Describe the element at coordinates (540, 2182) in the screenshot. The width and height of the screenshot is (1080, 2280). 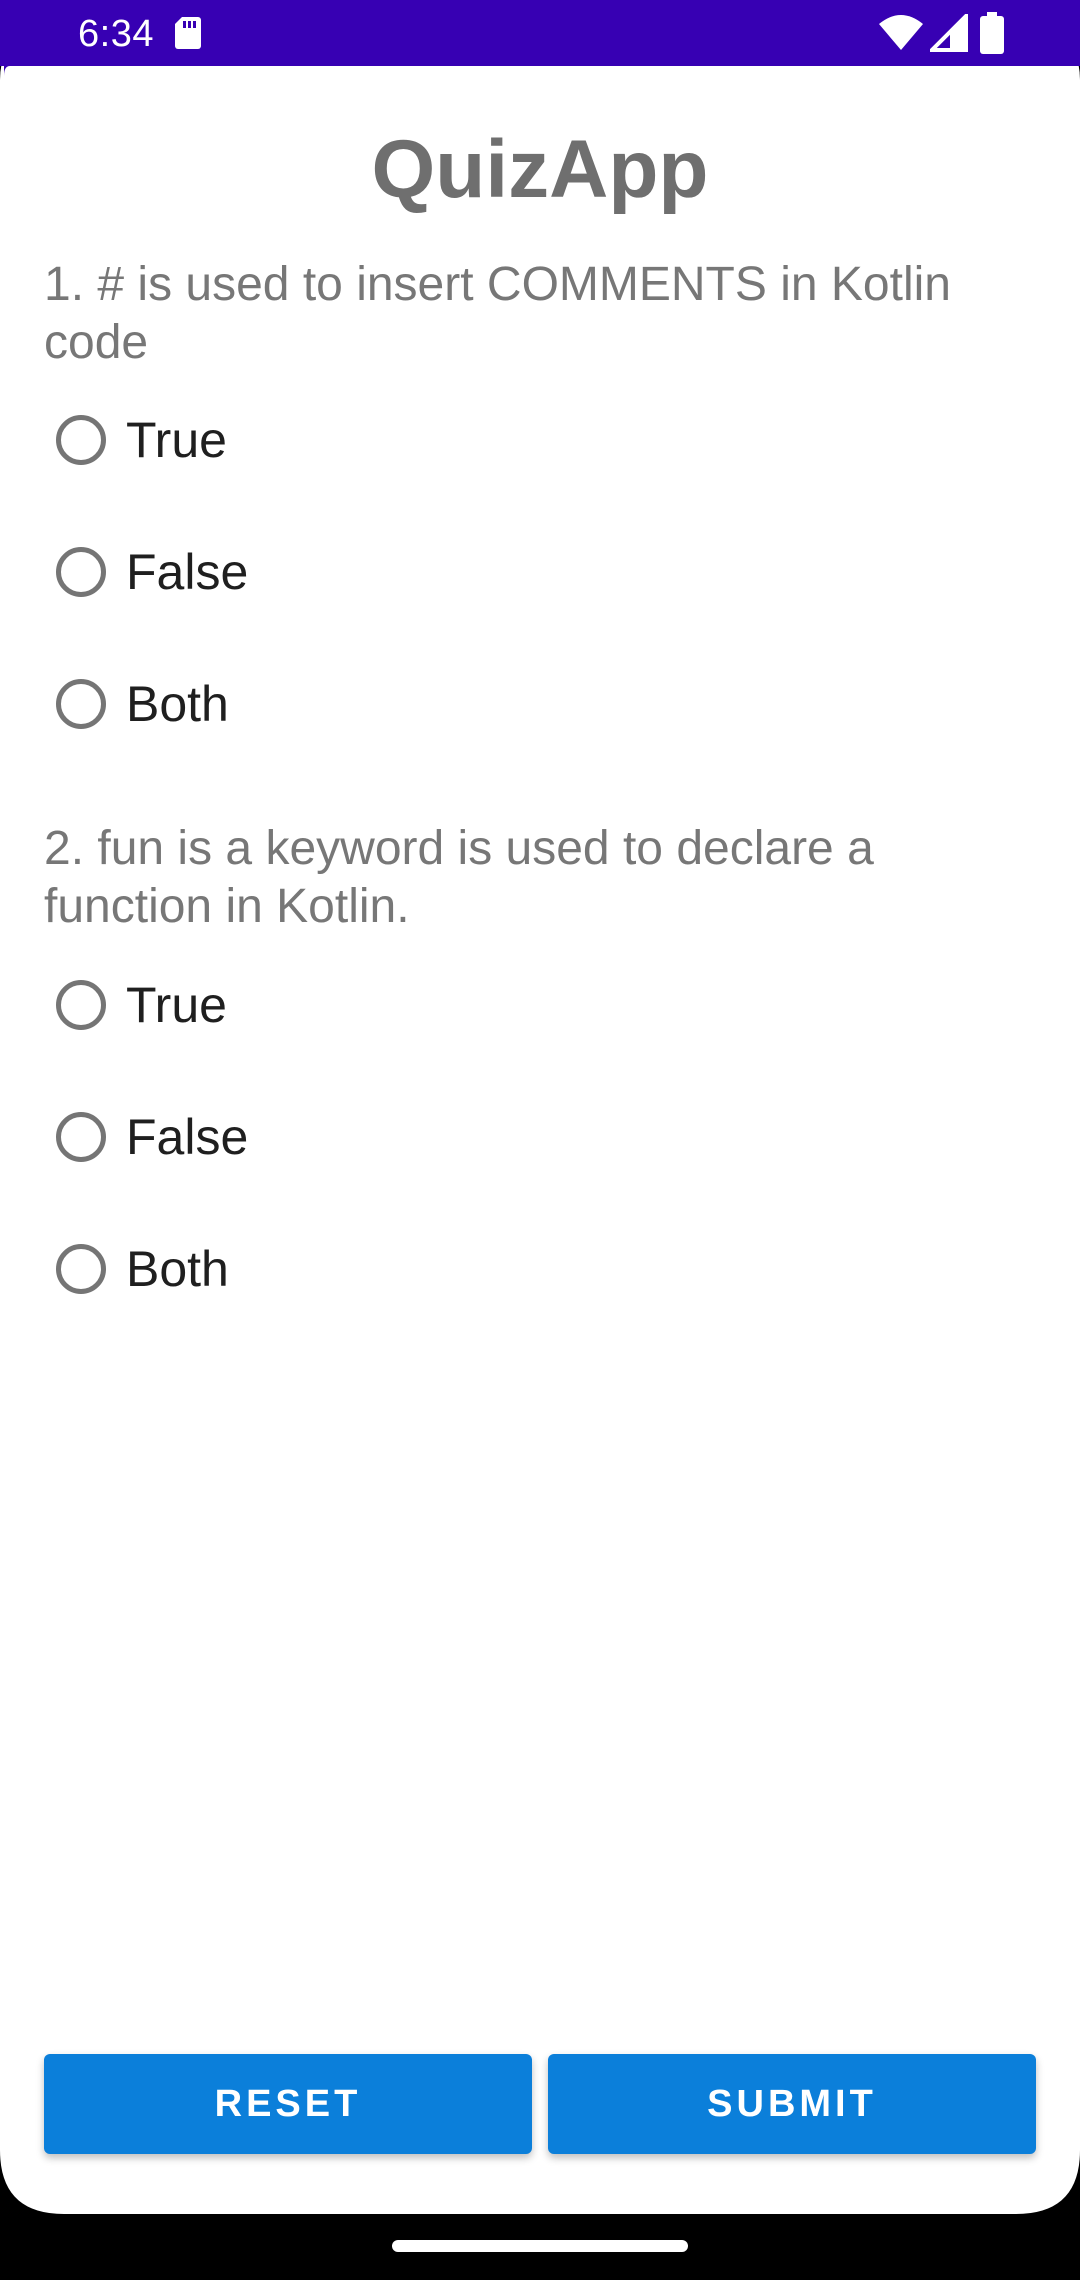
I see `screen-bottom-corners` at that location.